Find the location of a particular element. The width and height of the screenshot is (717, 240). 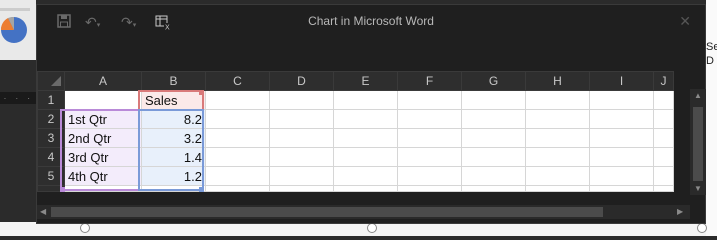

title-bar: ↶▾ ↷▾ X Chart in Microsoft Word ✕ is located at coordinates (371, 23).